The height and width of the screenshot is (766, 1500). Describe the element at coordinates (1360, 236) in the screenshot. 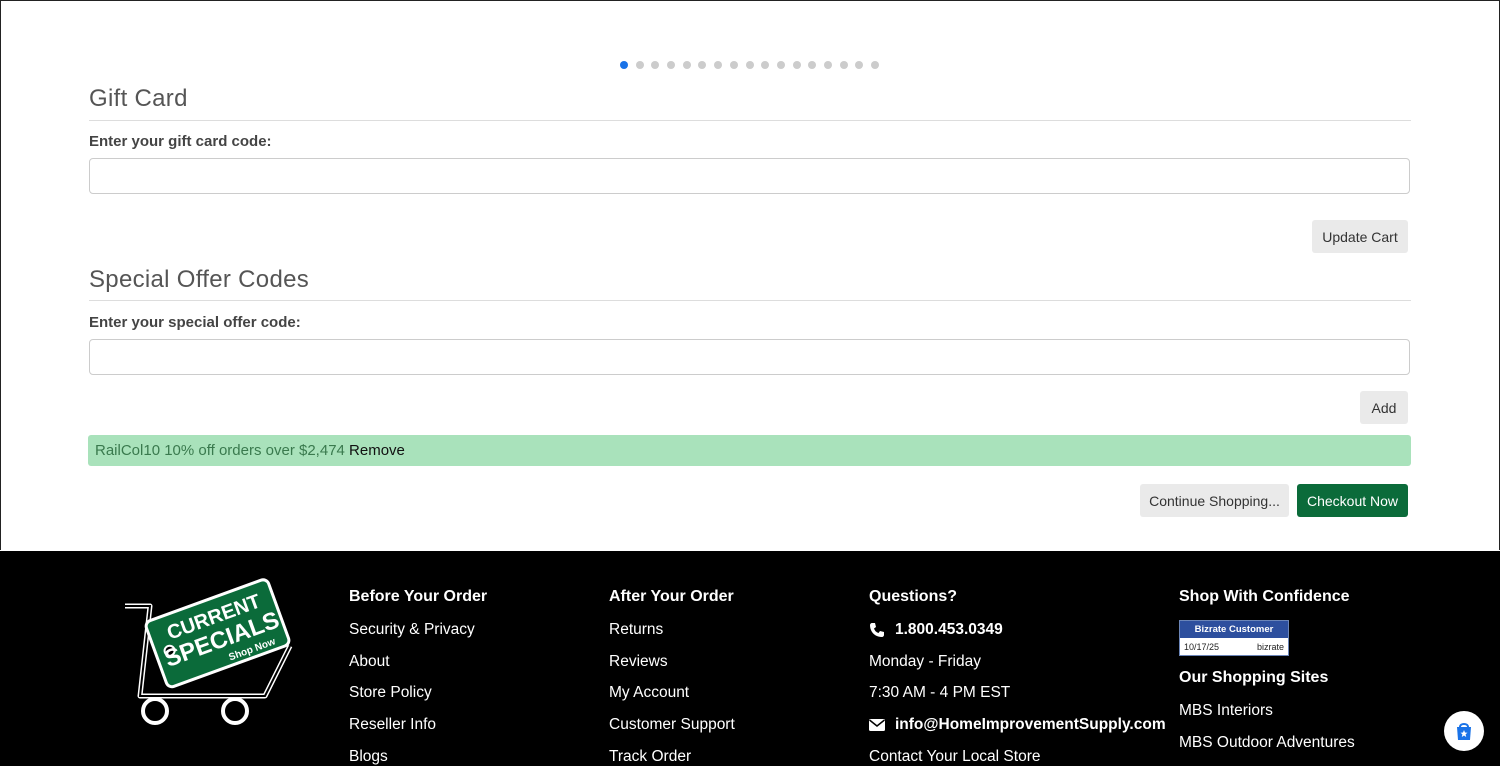

I see `update-cart-button: Update Cart` at that location.